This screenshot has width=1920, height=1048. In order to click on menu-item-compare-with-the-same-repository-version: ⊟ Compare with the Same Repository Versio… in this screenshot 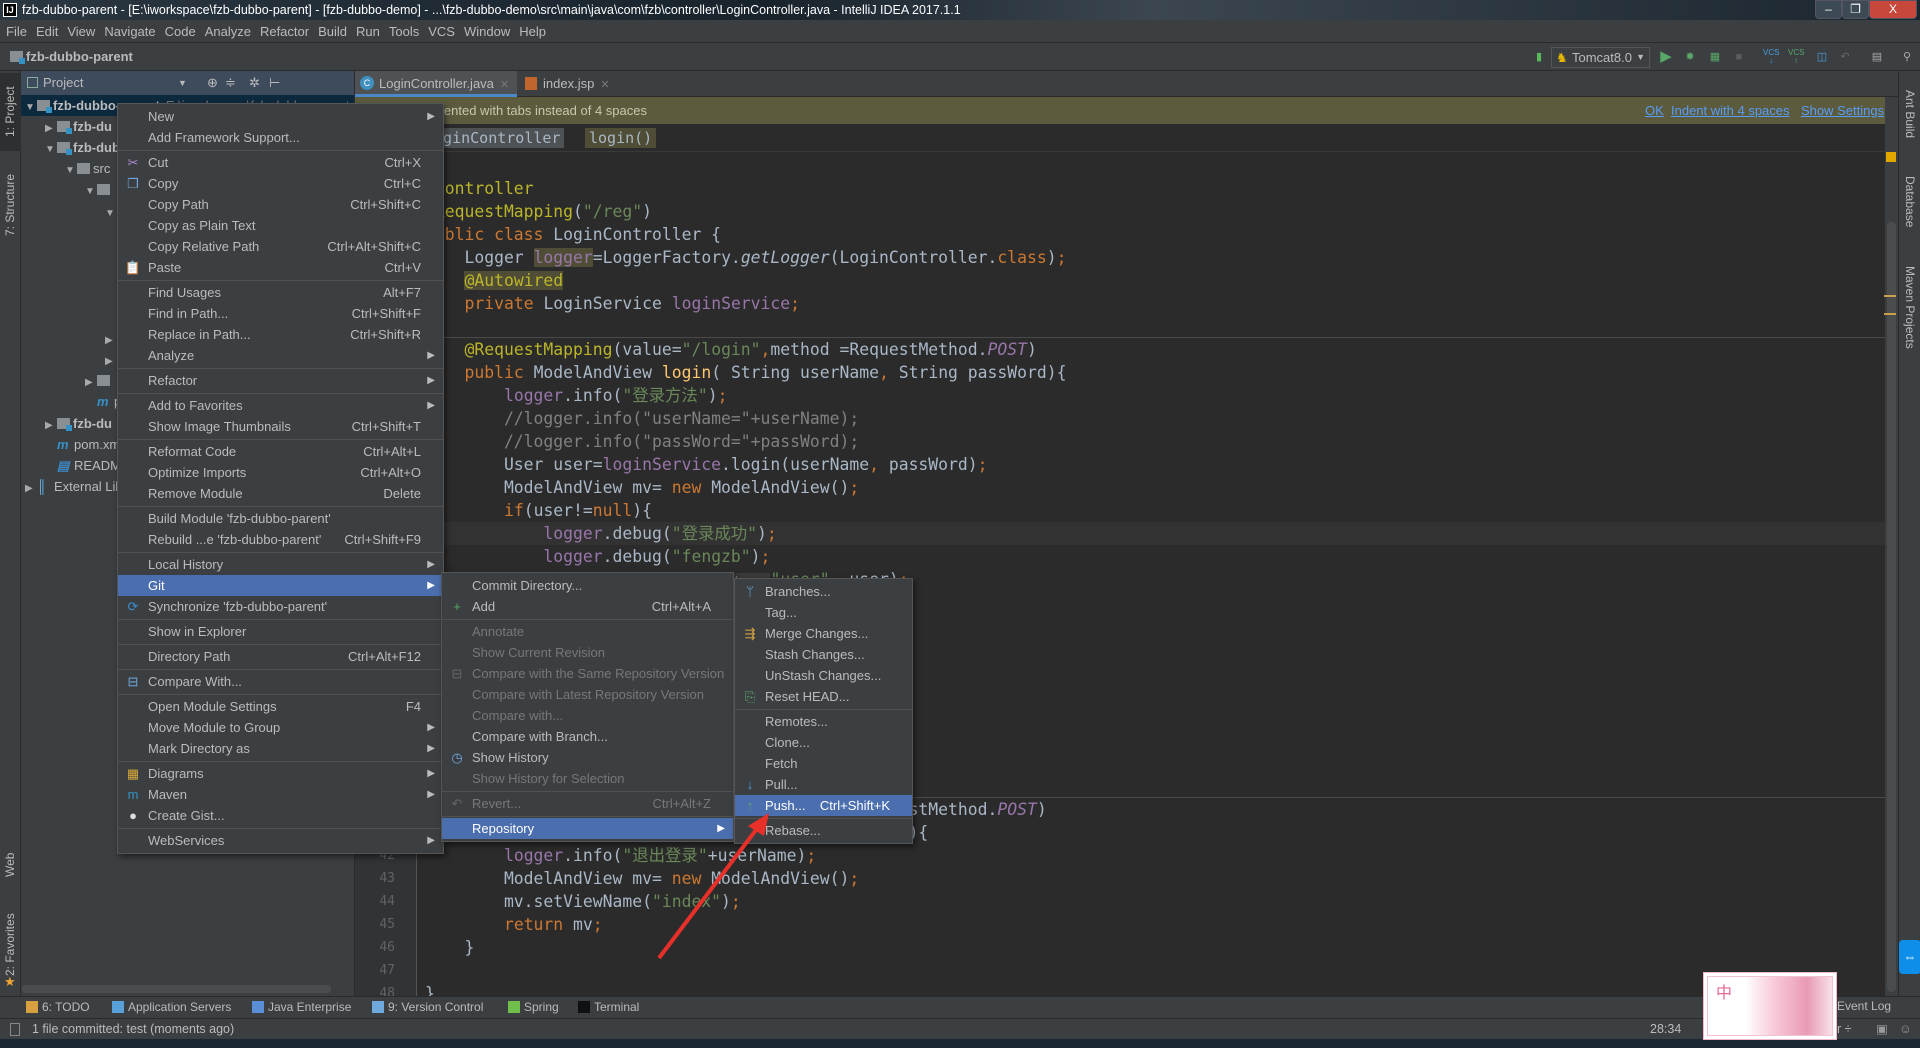, I will do `click(587, 673)`.